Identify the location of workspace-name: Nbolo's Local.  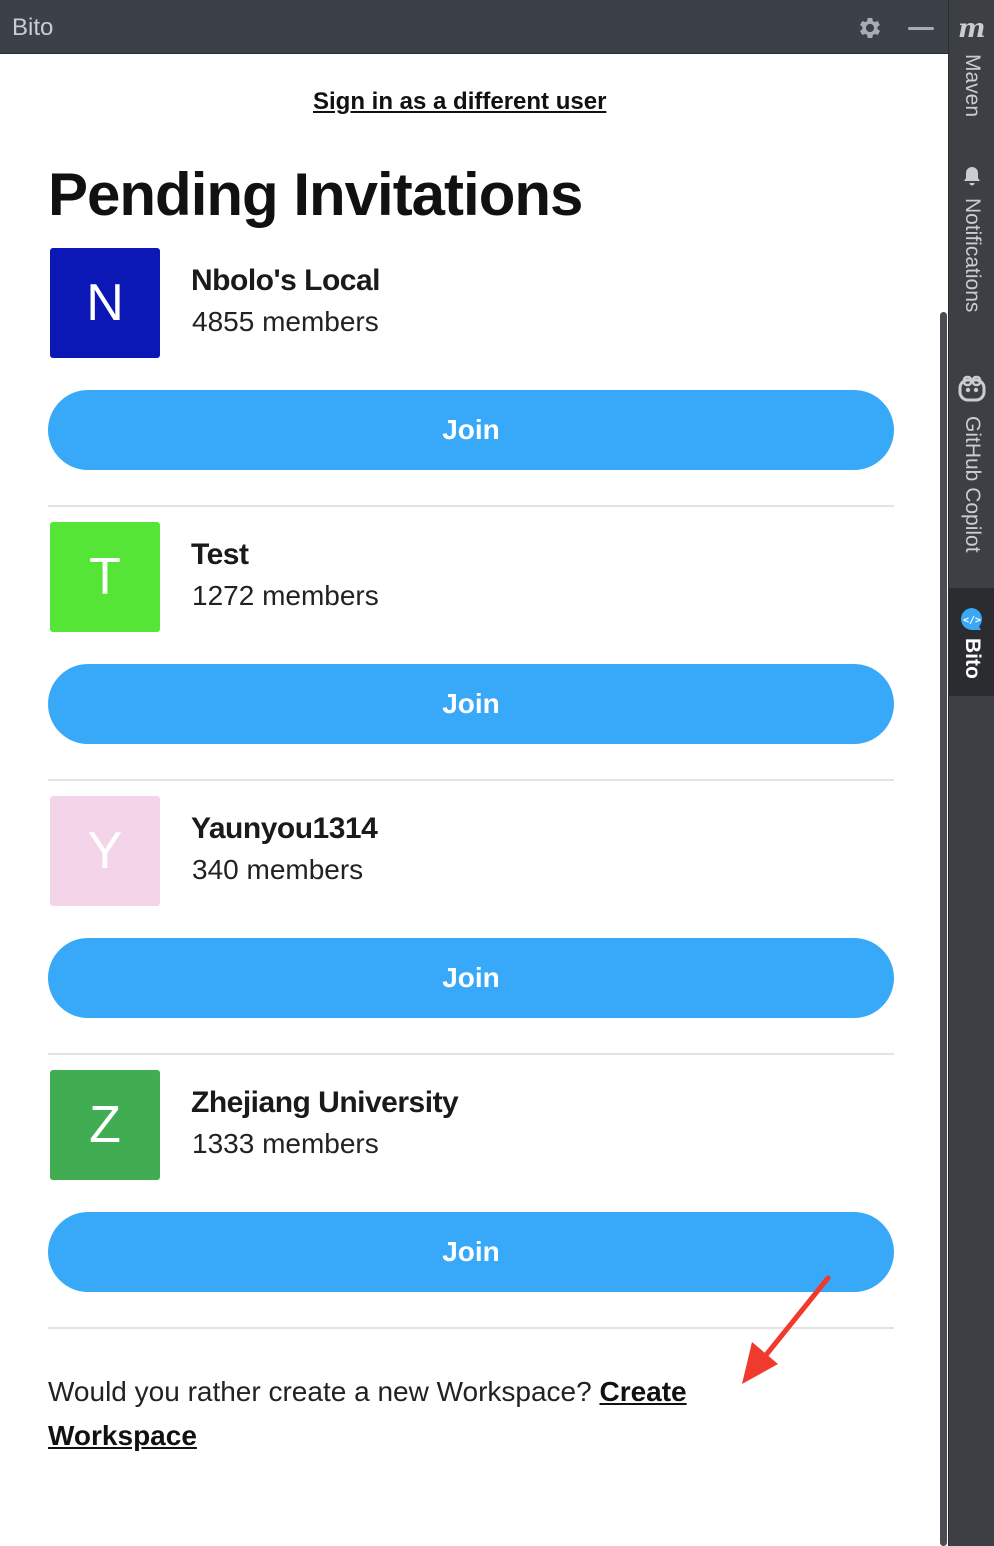
(285, 280).